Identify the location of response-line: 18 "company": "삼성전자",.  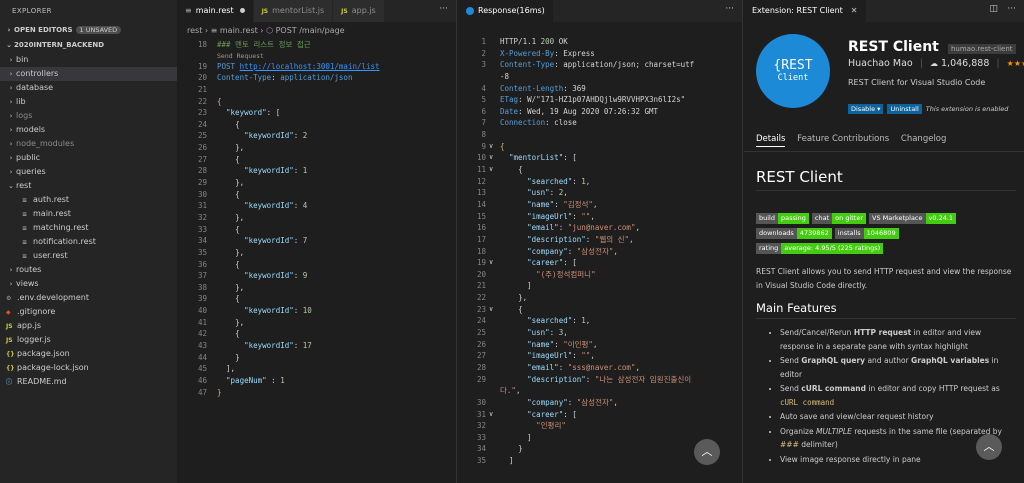
(547, 251).